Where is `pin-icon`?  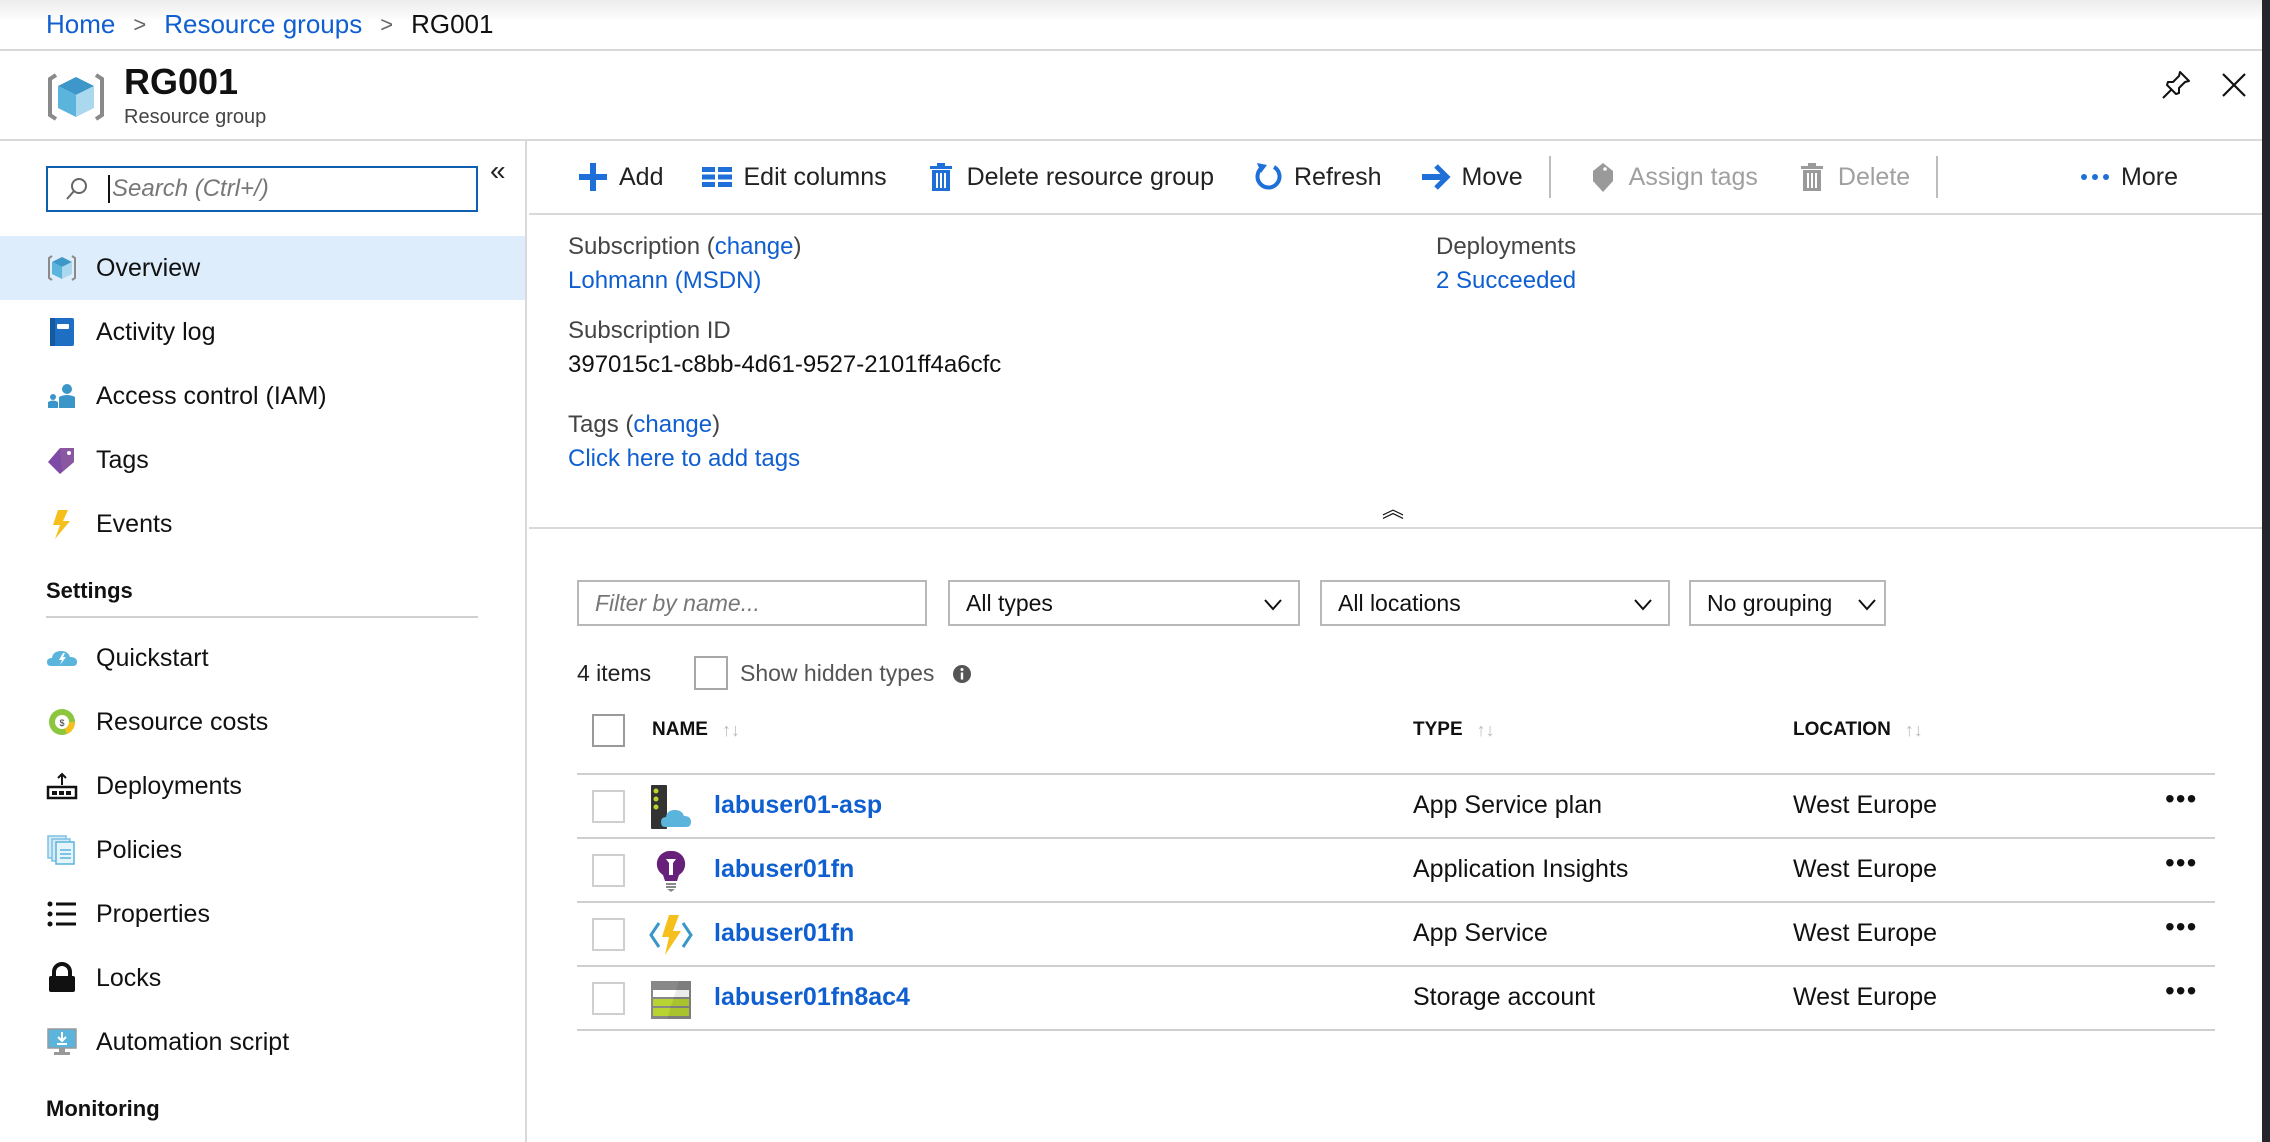
pin-icon is located at coordinates (2176, 85).